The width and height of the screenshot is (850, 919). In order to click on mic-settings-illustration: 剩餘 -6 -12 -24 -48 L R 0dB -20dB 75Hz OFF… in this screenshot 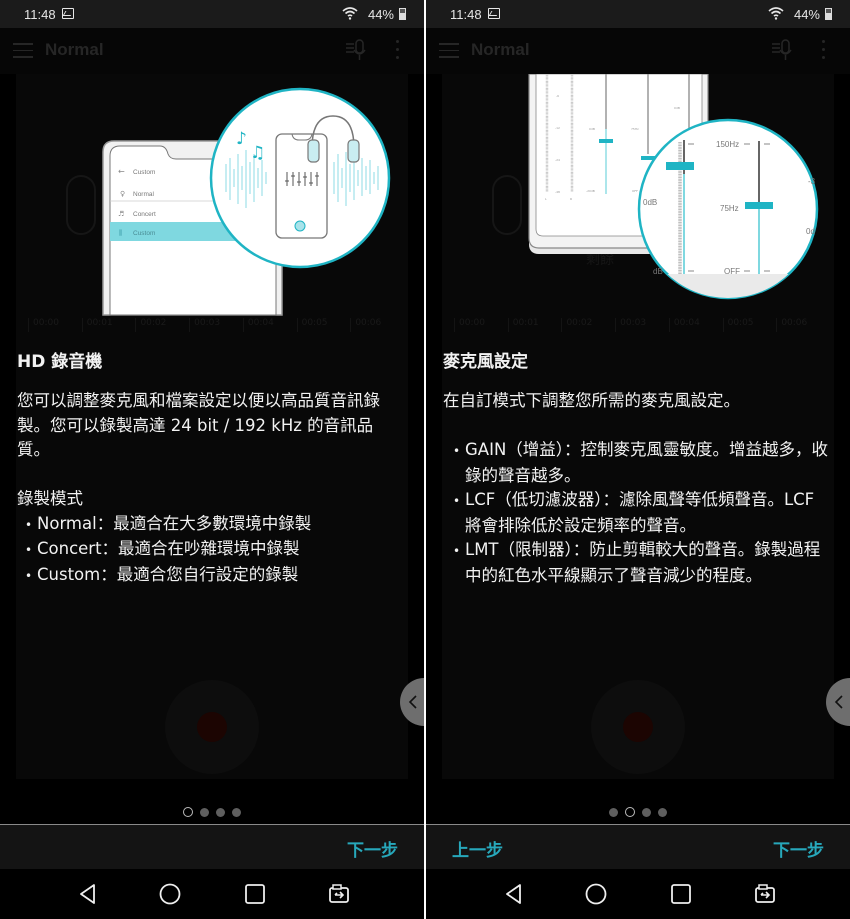, I will do `click(673, 205)`.